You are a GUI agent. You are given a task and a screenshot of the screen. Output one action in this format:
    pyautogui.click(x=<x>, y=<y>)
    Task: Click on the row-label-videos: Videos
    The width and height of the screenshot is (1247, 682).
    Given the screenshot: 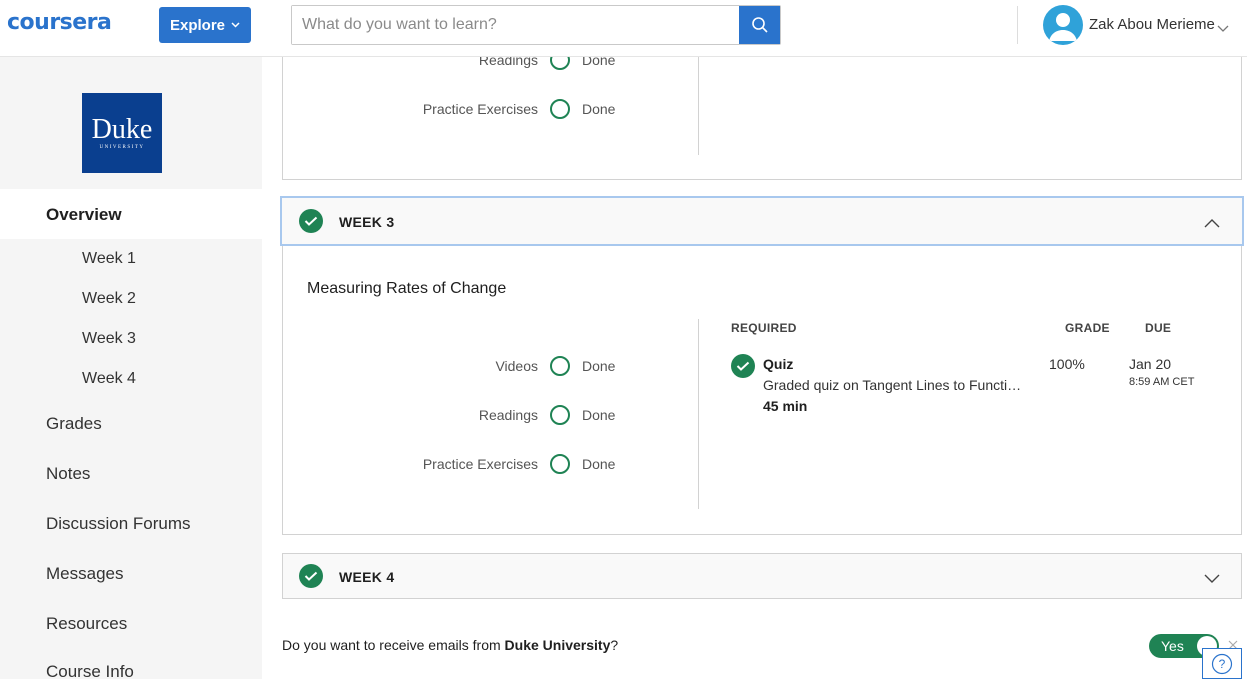 What is the action you would take?
    pyautogui.click(x=516, y=366)
    